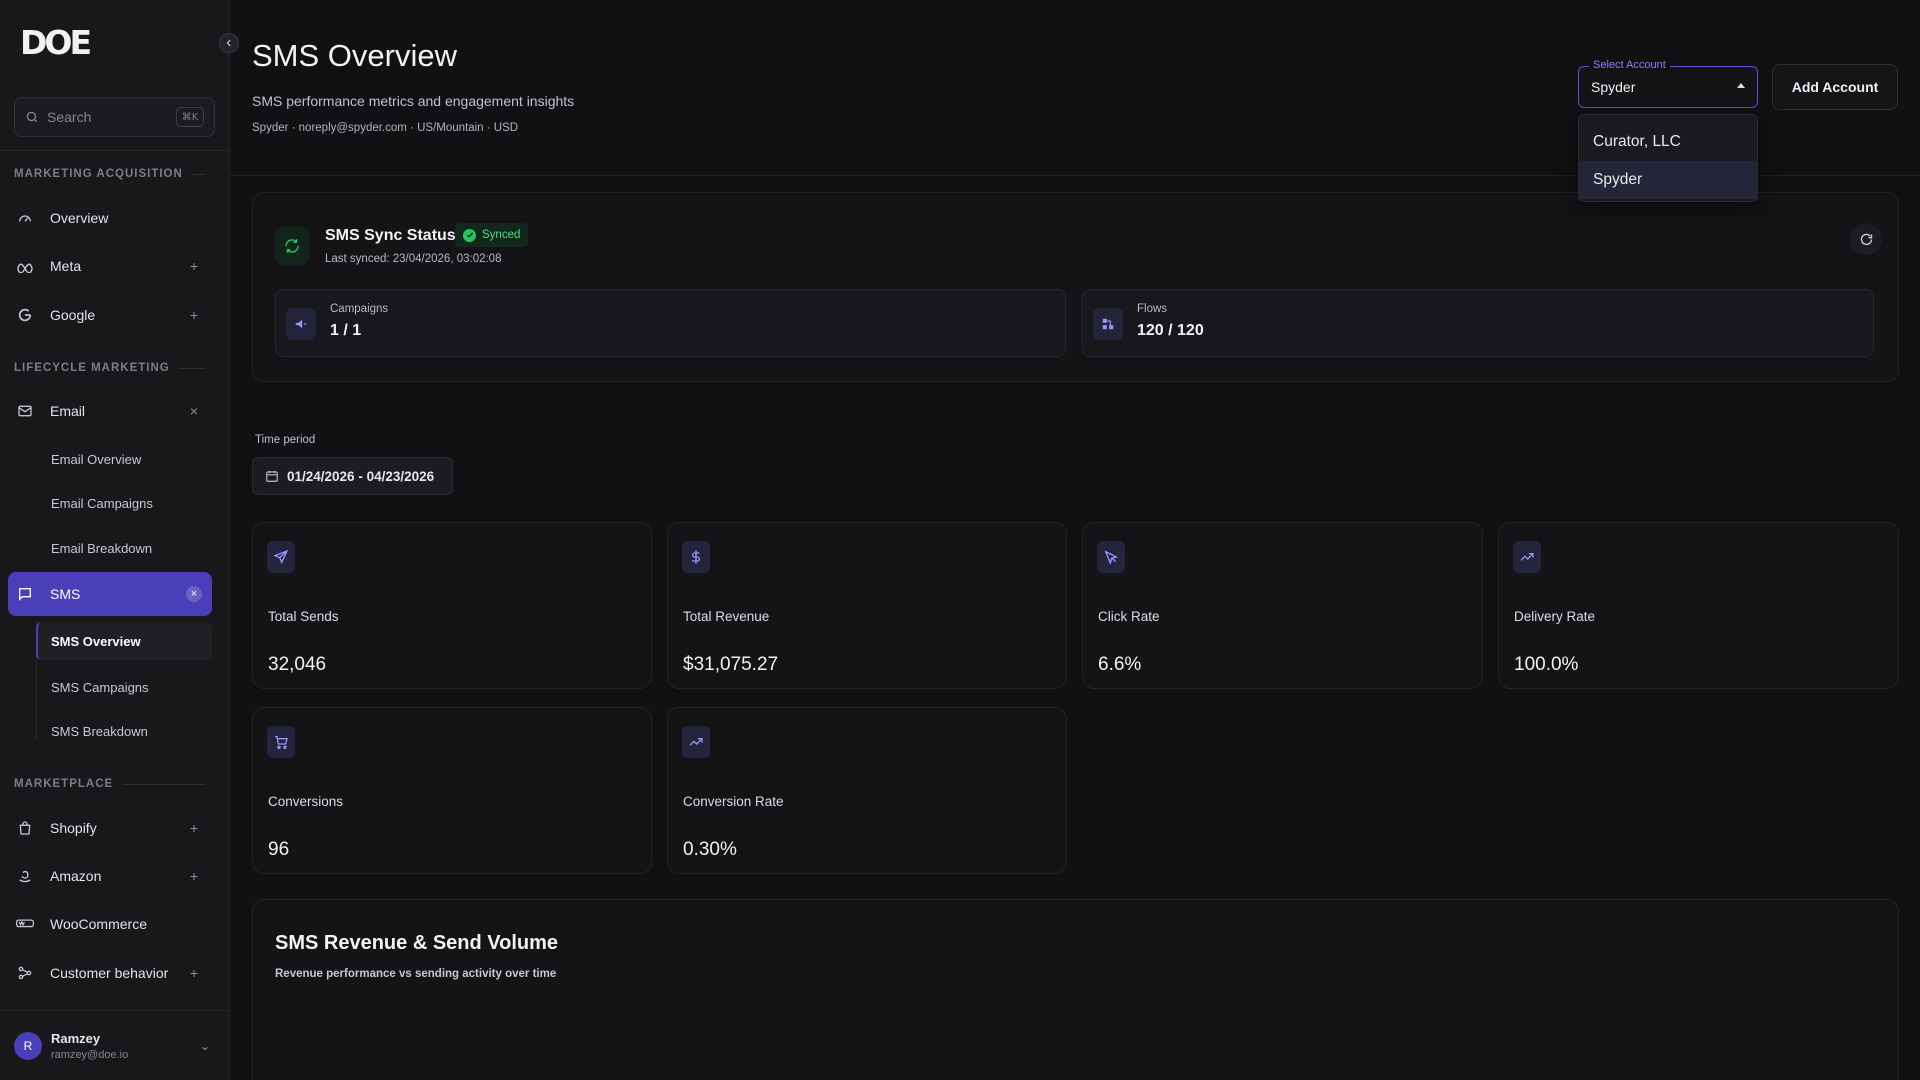 Image resolution: width=1920 pixels, height=1080 pixels. What do you see at coordinates (1668, 142) in the screenshot?
I see `account-option: Curator, LLC` at bounding box center [1668, 142].